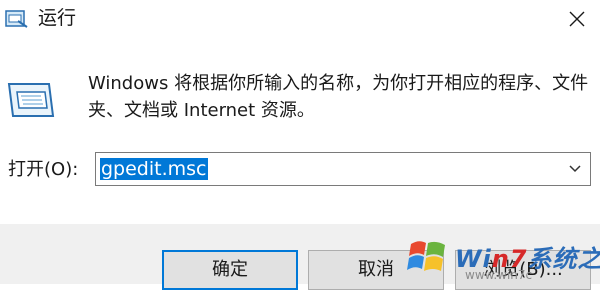 The image size is (600, 290). Describe the element at coordinates (300, 19) in the screenshot. I see `title-bar: 运行` at that location.